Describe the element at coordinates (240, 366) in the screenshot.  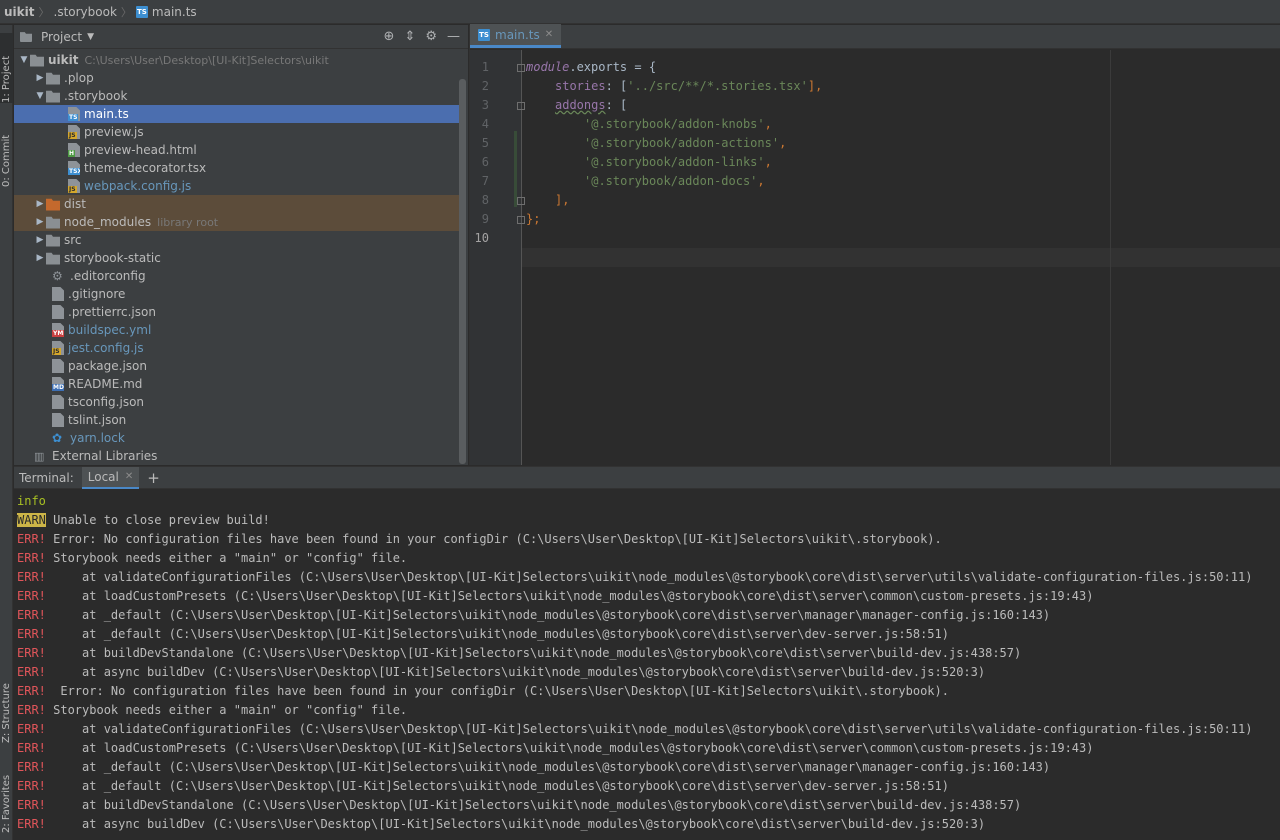
I see `tree-item-package-json: package.json` at that location.